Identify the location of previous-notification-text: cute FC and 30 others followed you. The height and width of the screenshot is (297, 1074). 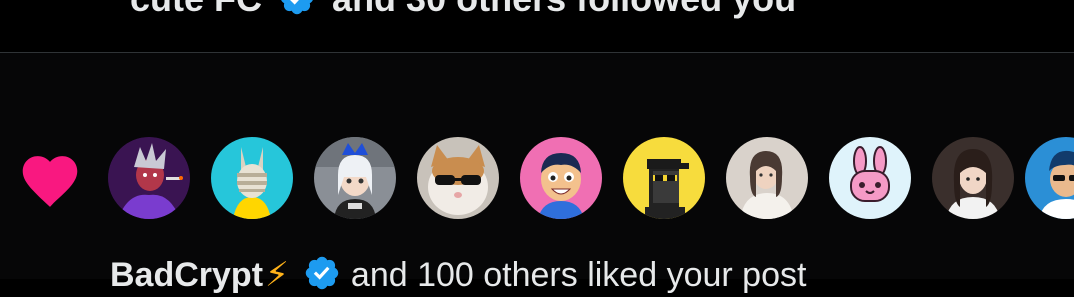
(463, 10).